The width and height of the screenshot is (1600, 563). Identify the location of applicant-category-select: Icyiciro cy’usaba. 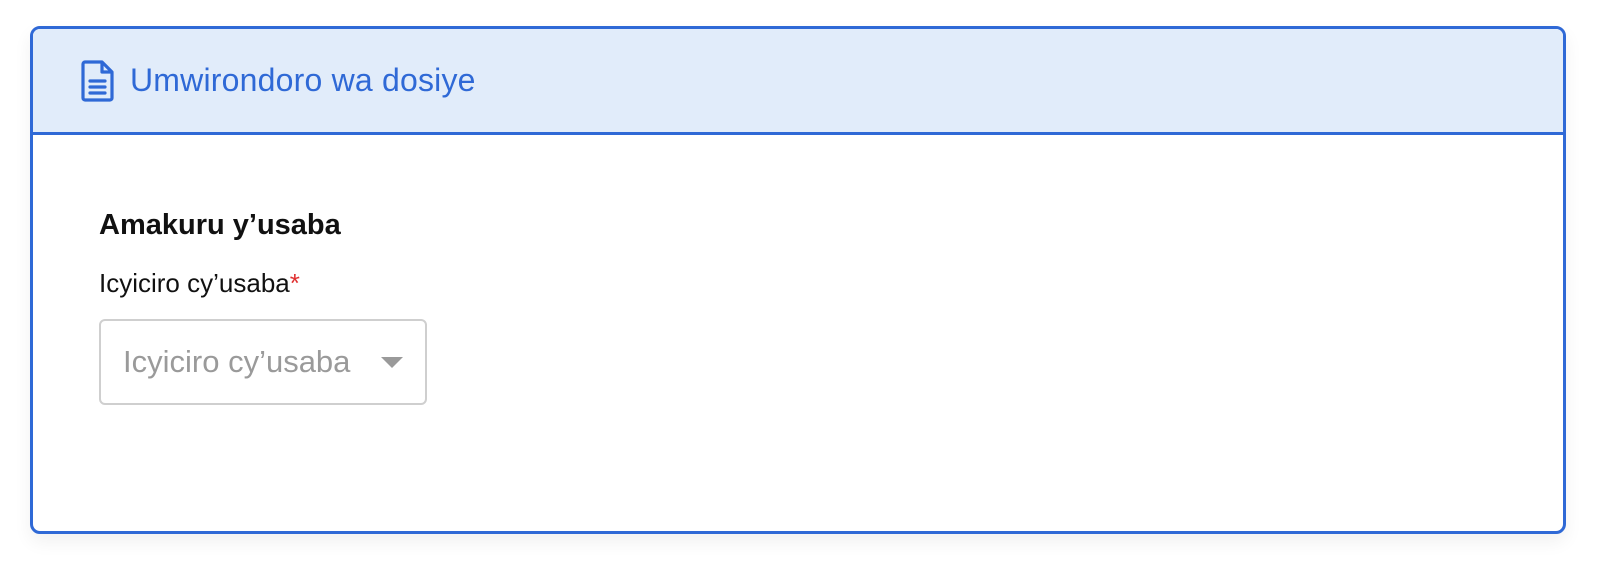
(263, 362).